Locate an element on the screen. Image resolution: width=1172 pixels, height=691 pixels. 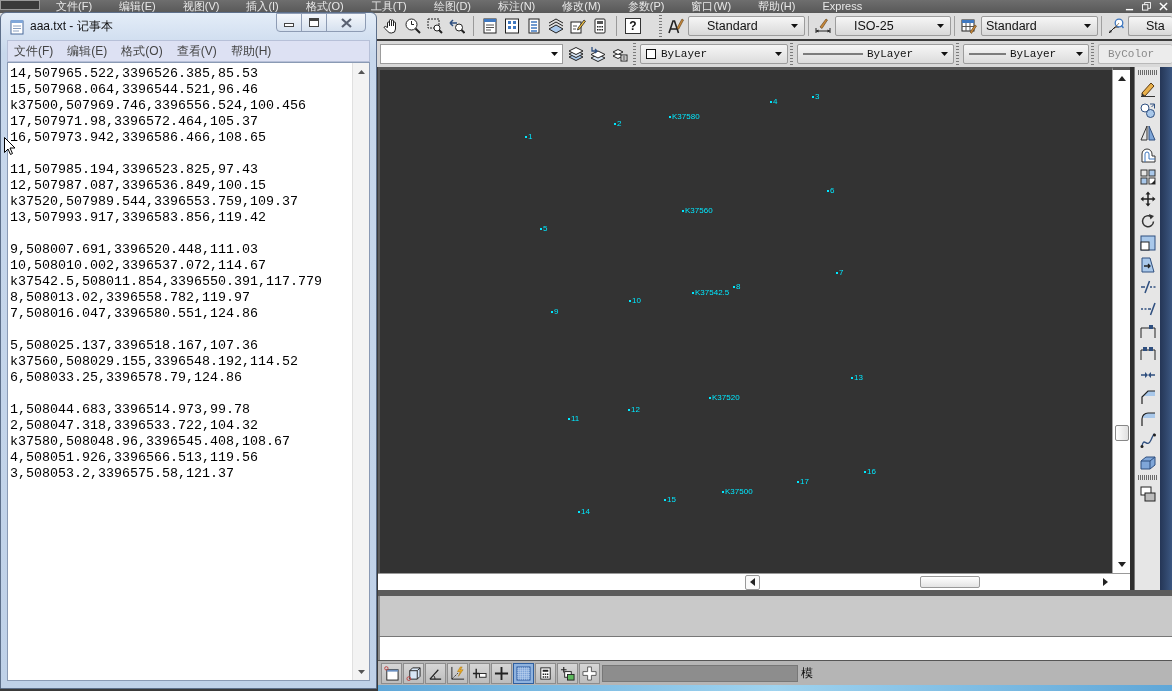
curve-icon is located at coordinates (1147, 441).